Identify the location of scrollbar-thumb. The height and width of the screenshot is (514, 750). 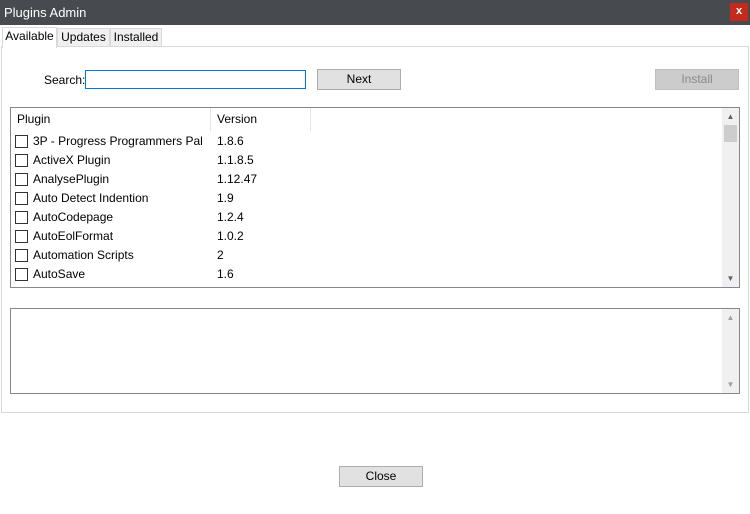
(730, 133).